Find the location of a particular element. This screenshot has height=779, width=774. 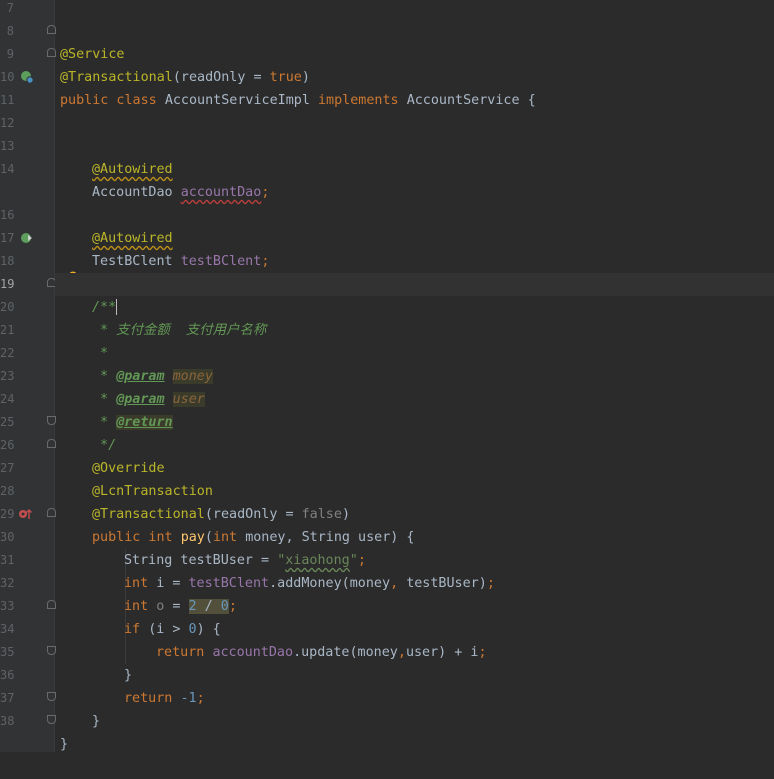

interface-name: AccountService { is located at coordinates (471, 100).